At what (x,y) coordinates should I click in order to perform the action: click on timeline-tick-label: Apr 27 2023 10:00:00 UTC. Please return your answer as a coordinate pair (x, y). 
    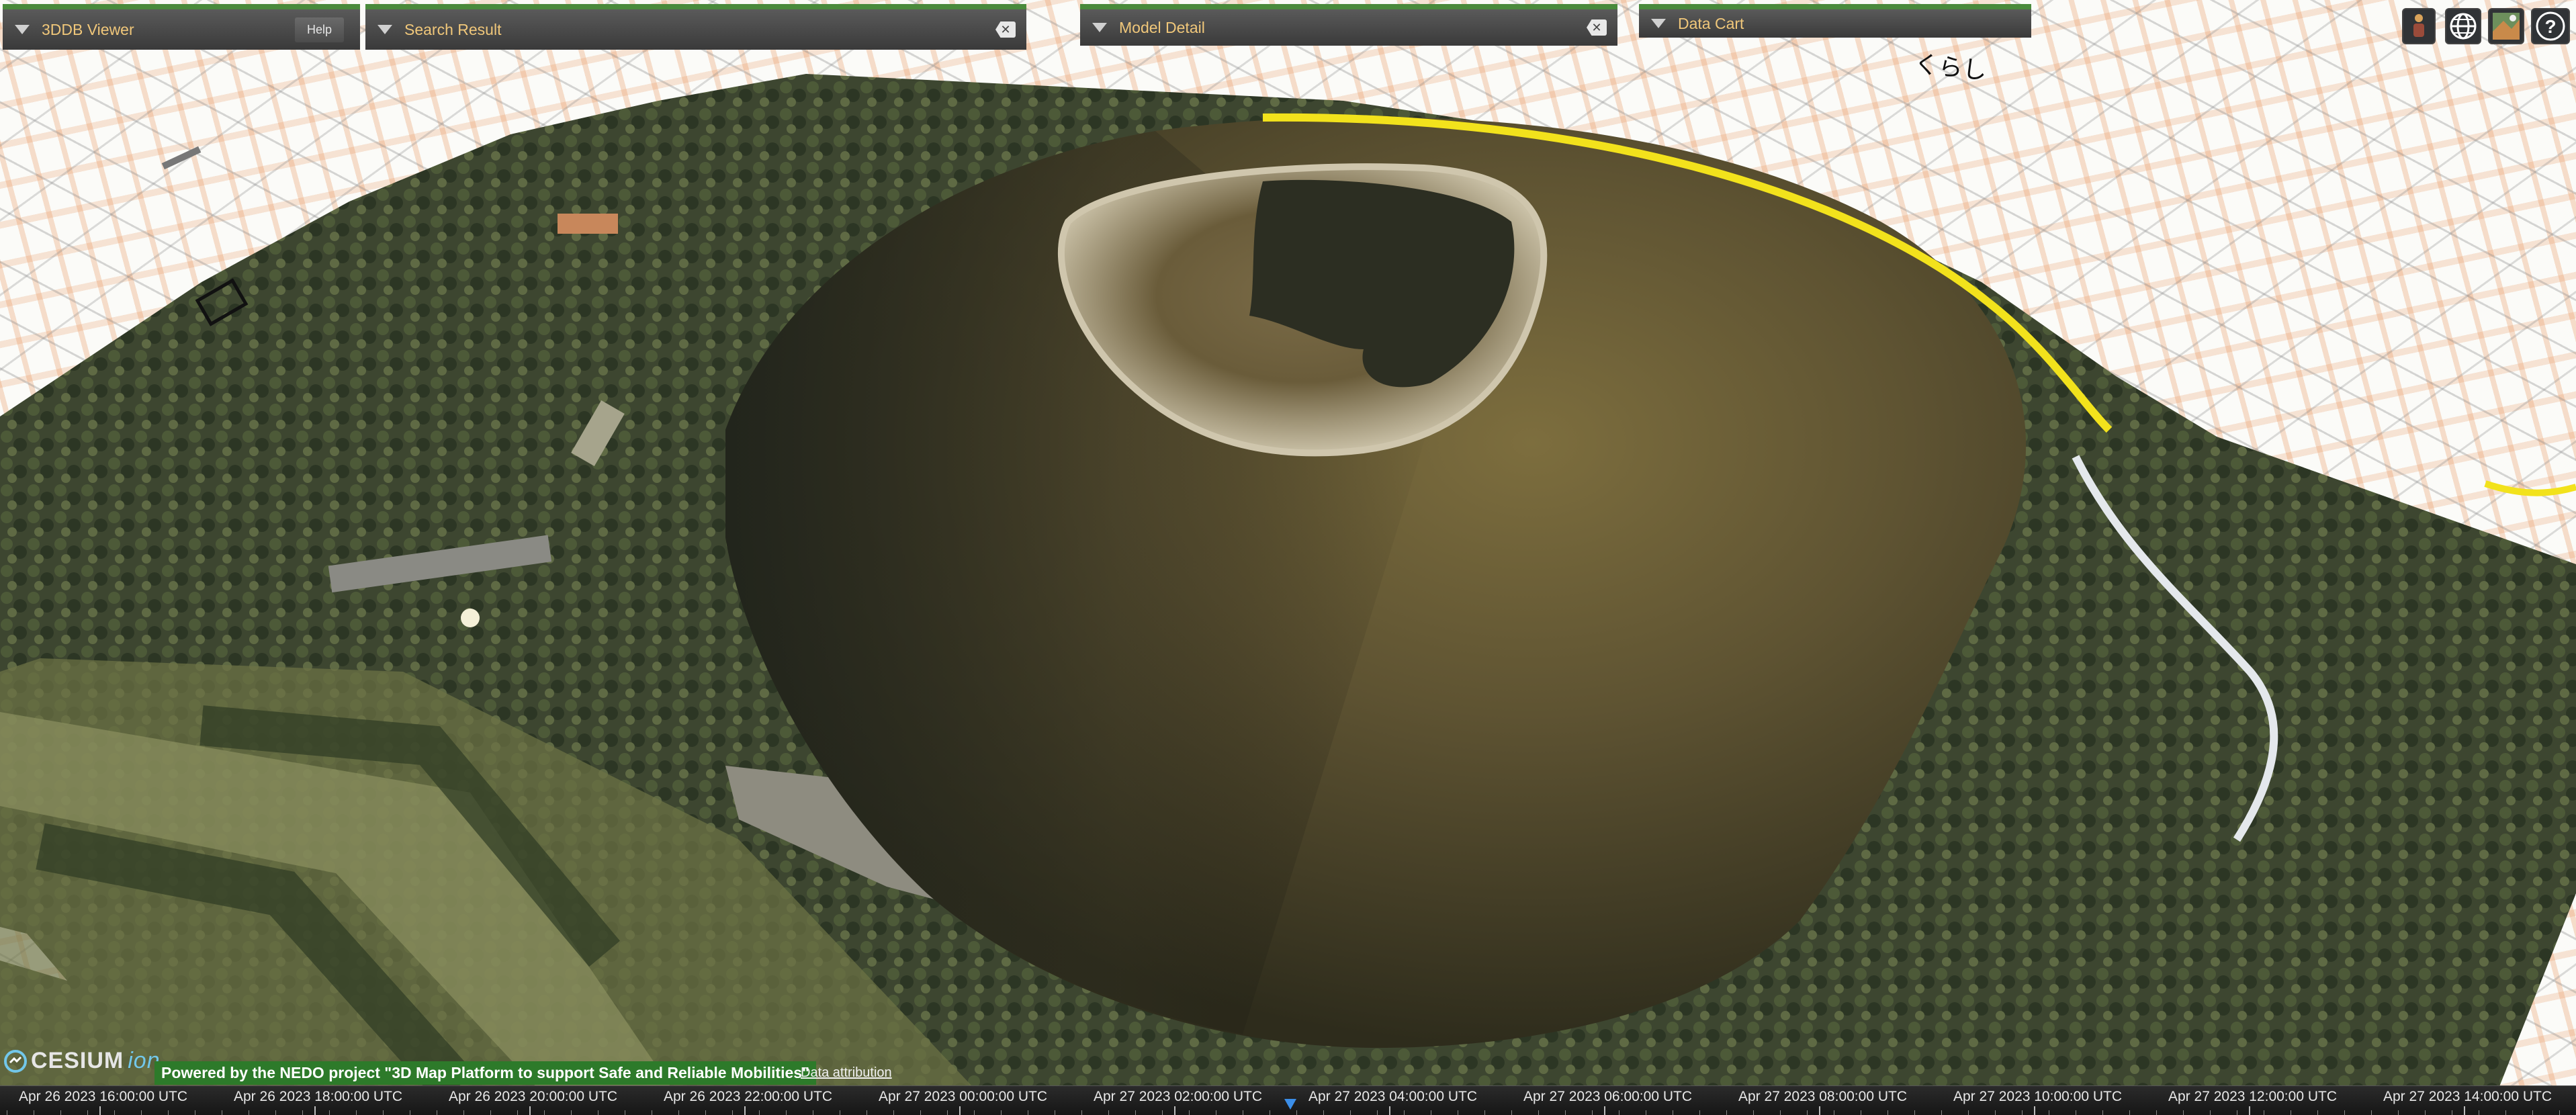
    Looking at the image, I should click on (2038, 1096).